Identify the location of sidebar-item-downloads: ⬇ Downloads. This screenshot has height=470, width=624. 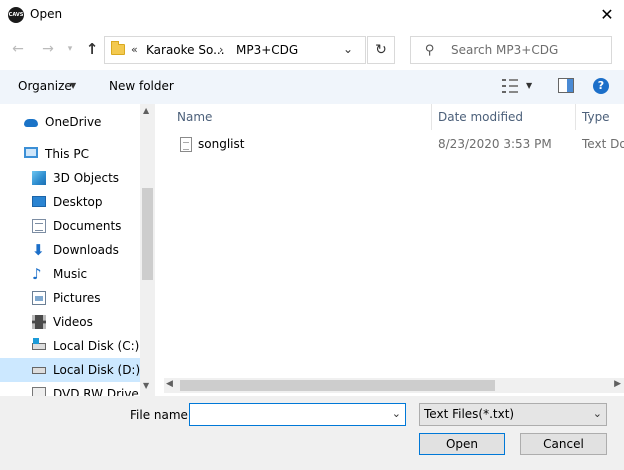
(70, 250).